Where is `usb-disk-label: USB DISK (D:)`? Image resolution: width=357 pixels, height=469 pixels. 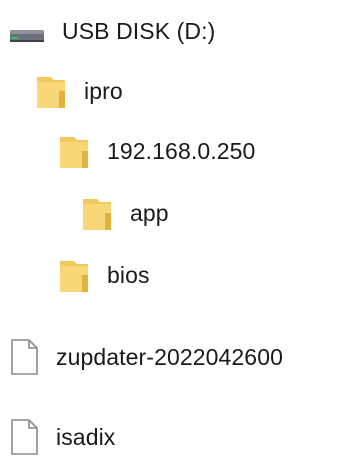
usb-disk-label: USB DISK (D:) is located at coordinates (139, 30).